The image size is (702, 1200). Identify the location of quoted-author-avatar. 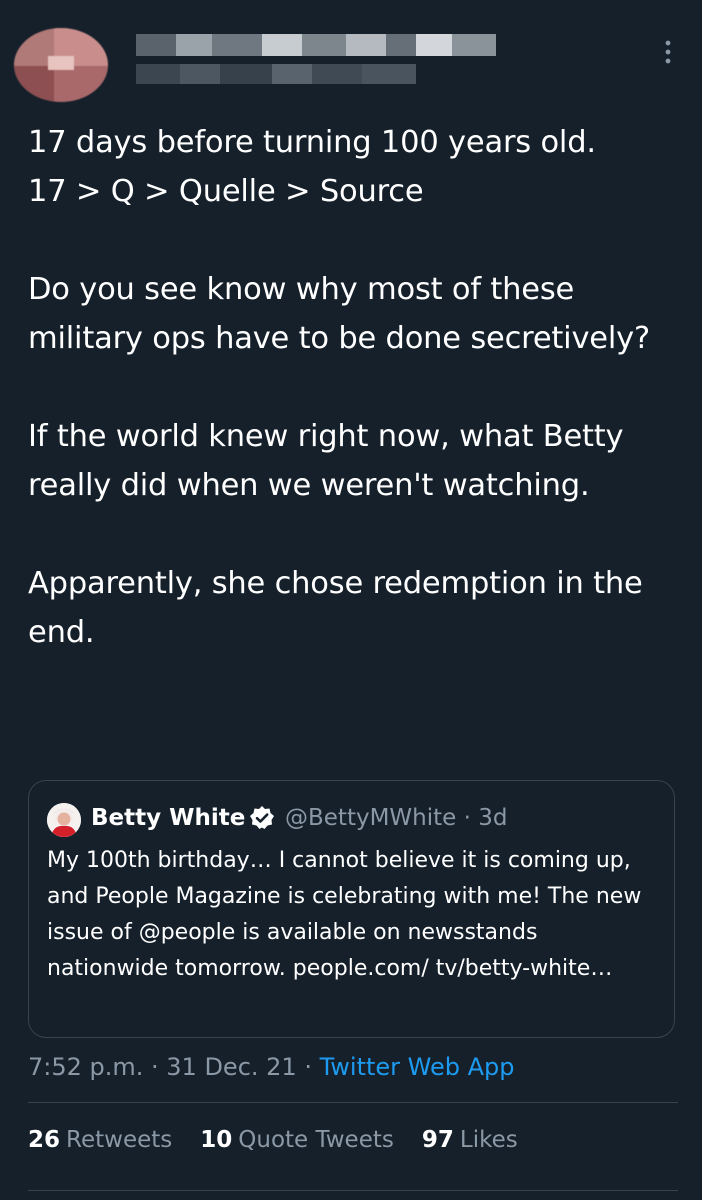
(64, 820).